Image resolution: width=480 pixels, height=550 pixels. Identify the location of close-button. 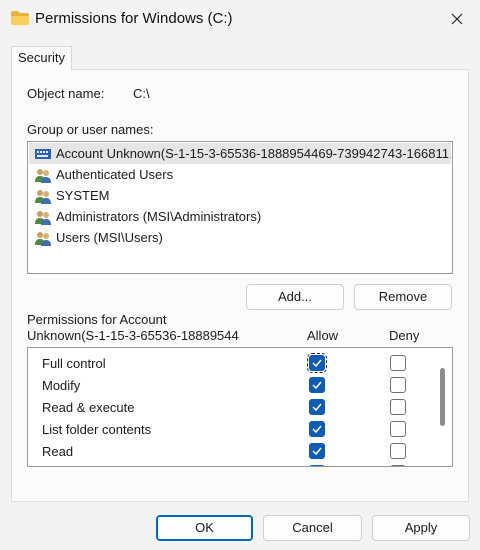
(457, 19).